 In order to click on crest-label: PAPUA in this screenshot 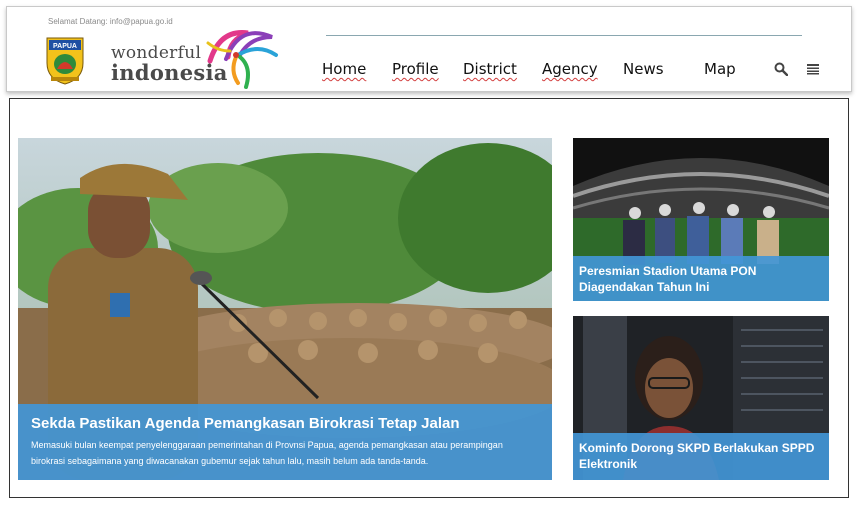, I will do `click(65, 46)`.